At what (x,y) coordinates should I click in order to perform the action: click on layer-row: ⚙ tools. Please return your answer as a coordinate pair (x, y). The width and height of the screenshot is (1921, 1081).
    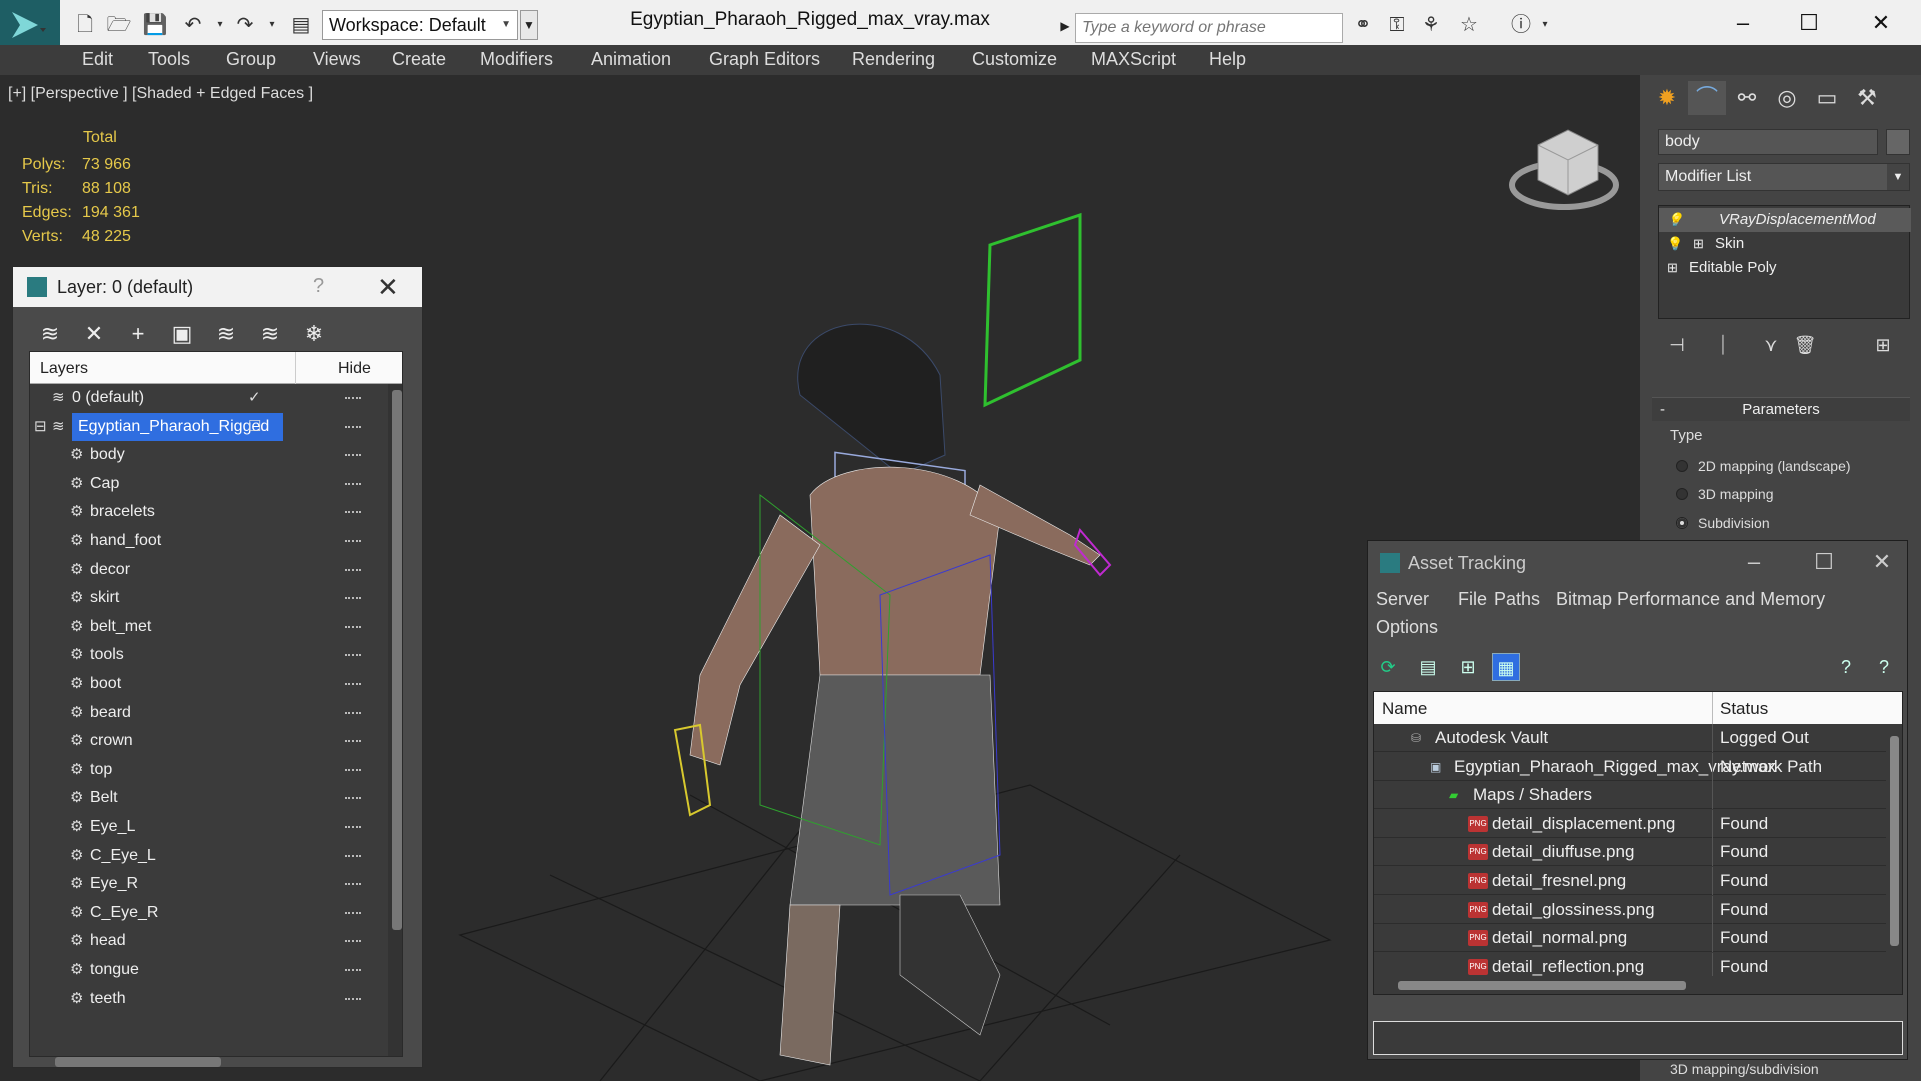
    Looking at the image, I should click on (206, 655).